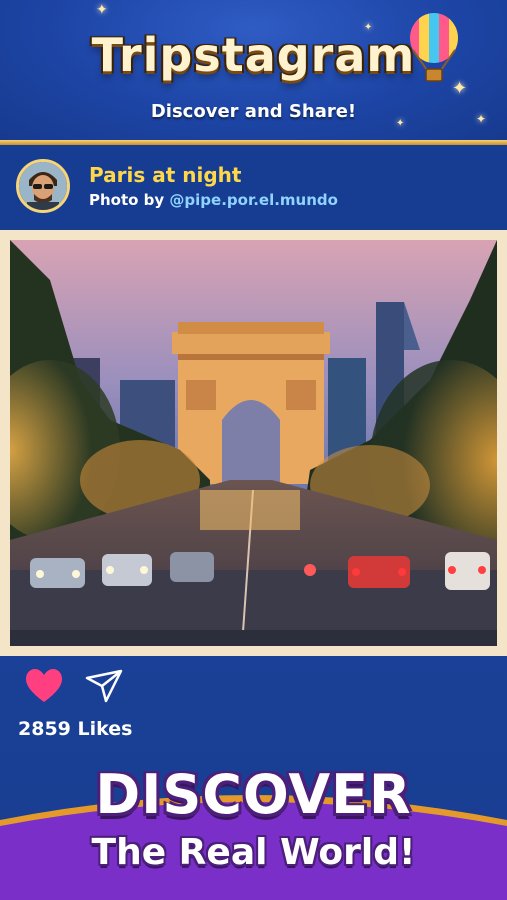 The width and height of the screenshot is (507, 900). Describe the element at coordinates (102, 10) in the screenshot. I see `sparkle-icon: ✦` at that location.